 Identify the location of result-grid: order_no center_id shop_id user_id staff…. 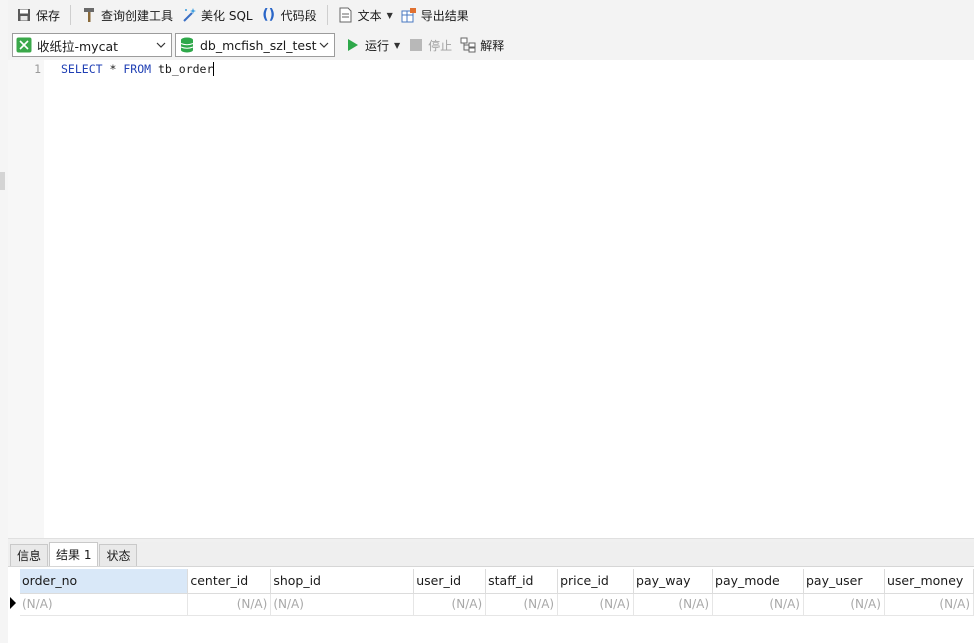
(491, 605).